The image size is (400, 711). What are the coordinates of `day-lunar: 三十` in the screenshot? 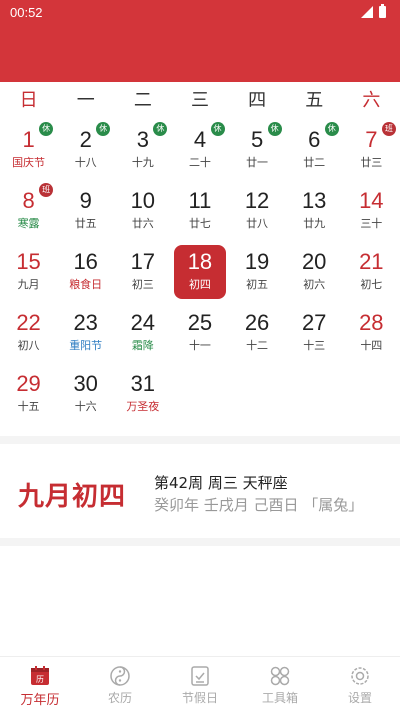 It's located at (371, 223).